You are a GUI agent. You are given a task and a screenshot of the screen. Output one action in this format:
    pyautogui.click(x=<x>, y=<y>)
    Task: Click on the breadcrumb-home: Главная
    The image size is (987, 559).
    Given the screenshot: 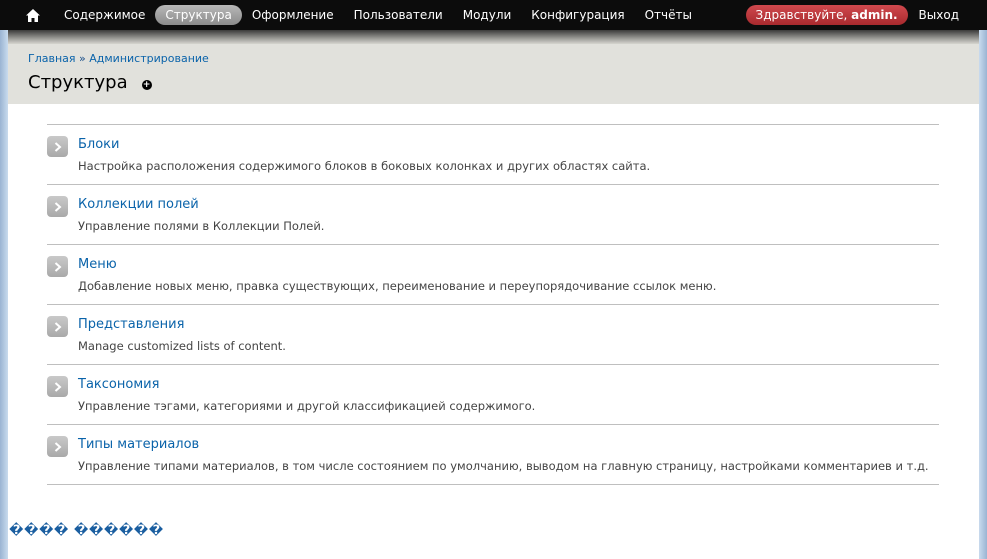 What is the action you would take?
    pyautogui.click(x=52, y=58)
    